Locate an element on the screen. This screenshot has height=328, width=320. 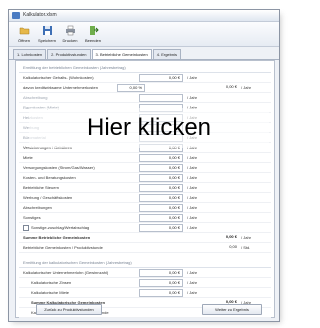
form-row: Sonstiges 0,00 € / Jahr is located at coordinates (145, 218).